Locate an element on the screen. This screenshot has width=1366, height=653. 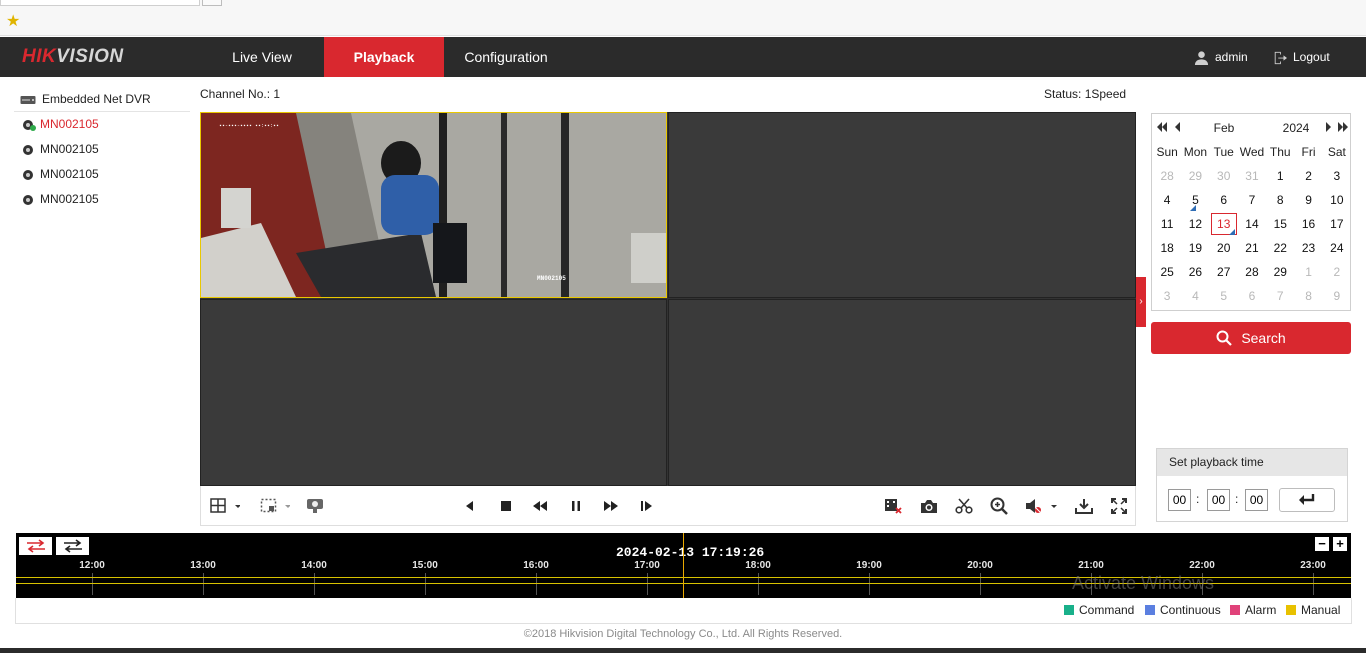
tab-live-view: Live View is located at coordinates (262, 57).